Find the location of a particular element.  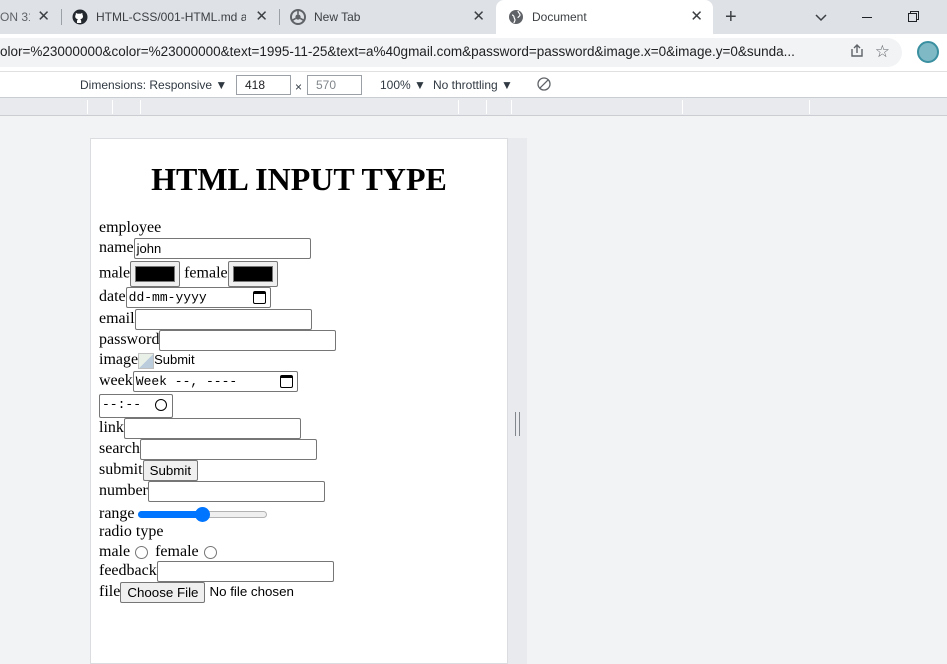

new-tab-button: + is located at coordinates (735, 17).